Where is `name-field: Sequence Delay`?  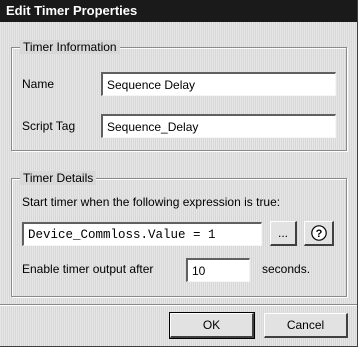 name-field: Sequence Delay is located at coordinates (218, 84).